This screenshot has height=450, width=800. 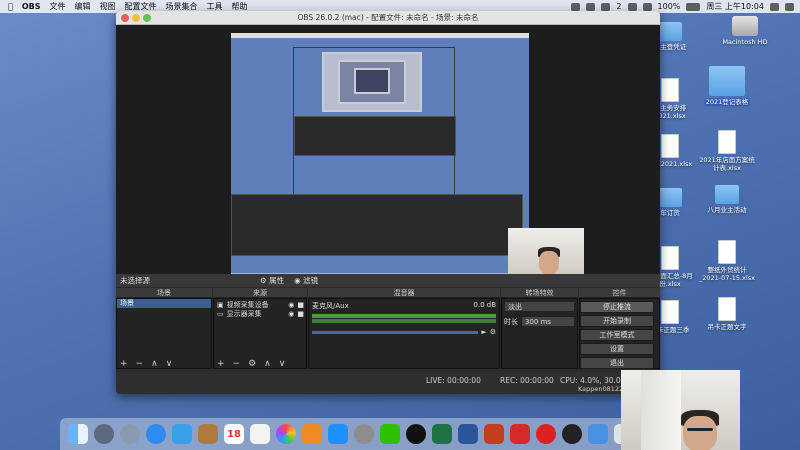 What do you see at coordinates (164, 303) in the screenshot?
I see `scene-item: 场景` at bounding box center [164, 303].